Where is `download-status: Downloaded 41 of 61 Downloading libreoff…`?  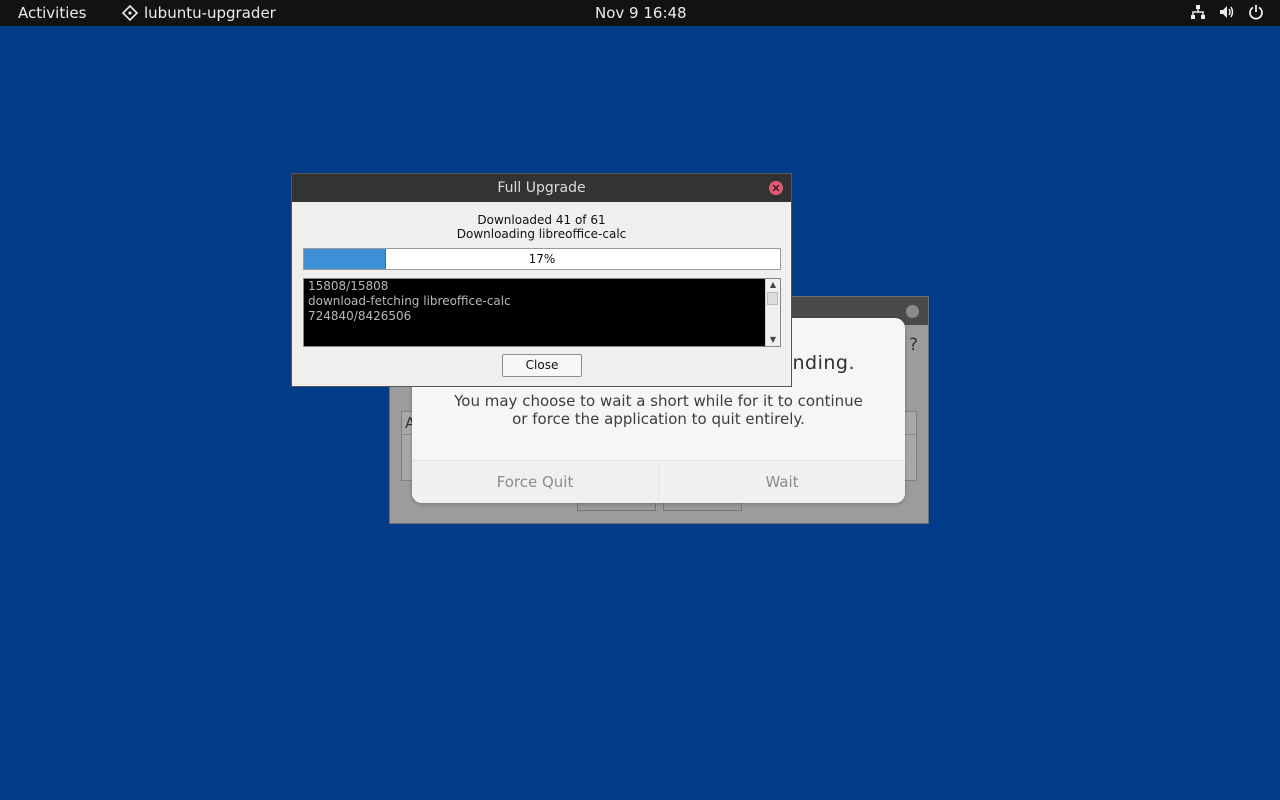 download-status: Downloaded 41 of 61 Downloading libreoff… is located at coordinates (541, 227).